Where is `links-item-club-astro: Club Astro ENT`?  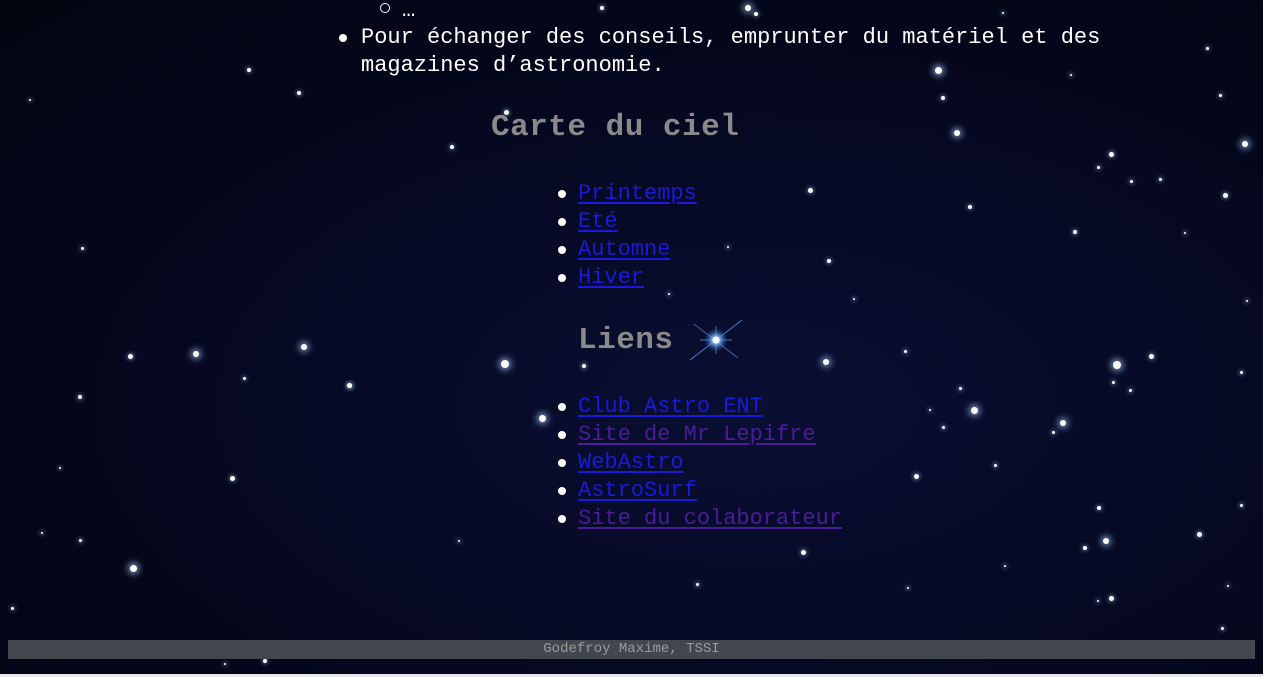 links-item-club-astro: Club Astro ENT is located at coordinates (700, 407).